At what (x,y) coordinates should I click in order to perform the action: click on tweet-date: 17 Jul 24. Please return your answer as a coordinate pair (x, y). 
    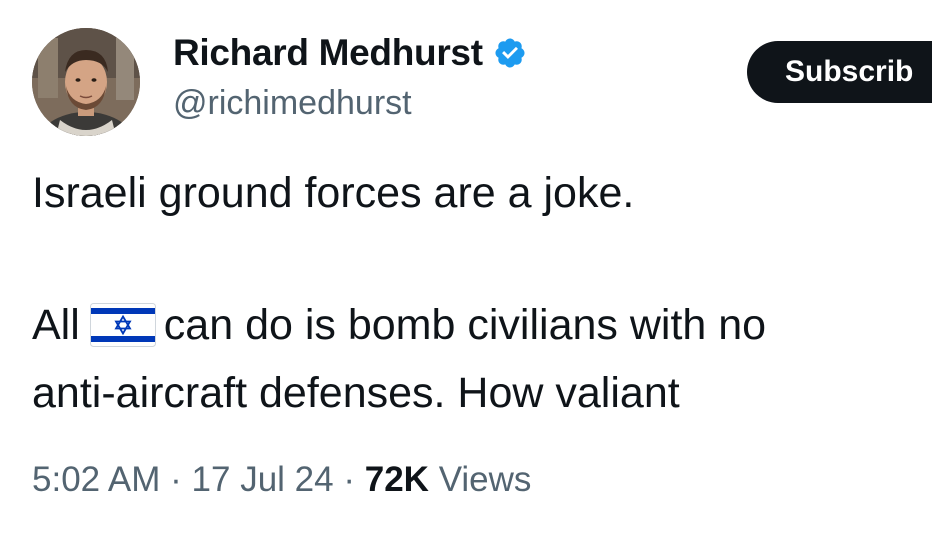
    Looking at the image, I should click on (263, 479).